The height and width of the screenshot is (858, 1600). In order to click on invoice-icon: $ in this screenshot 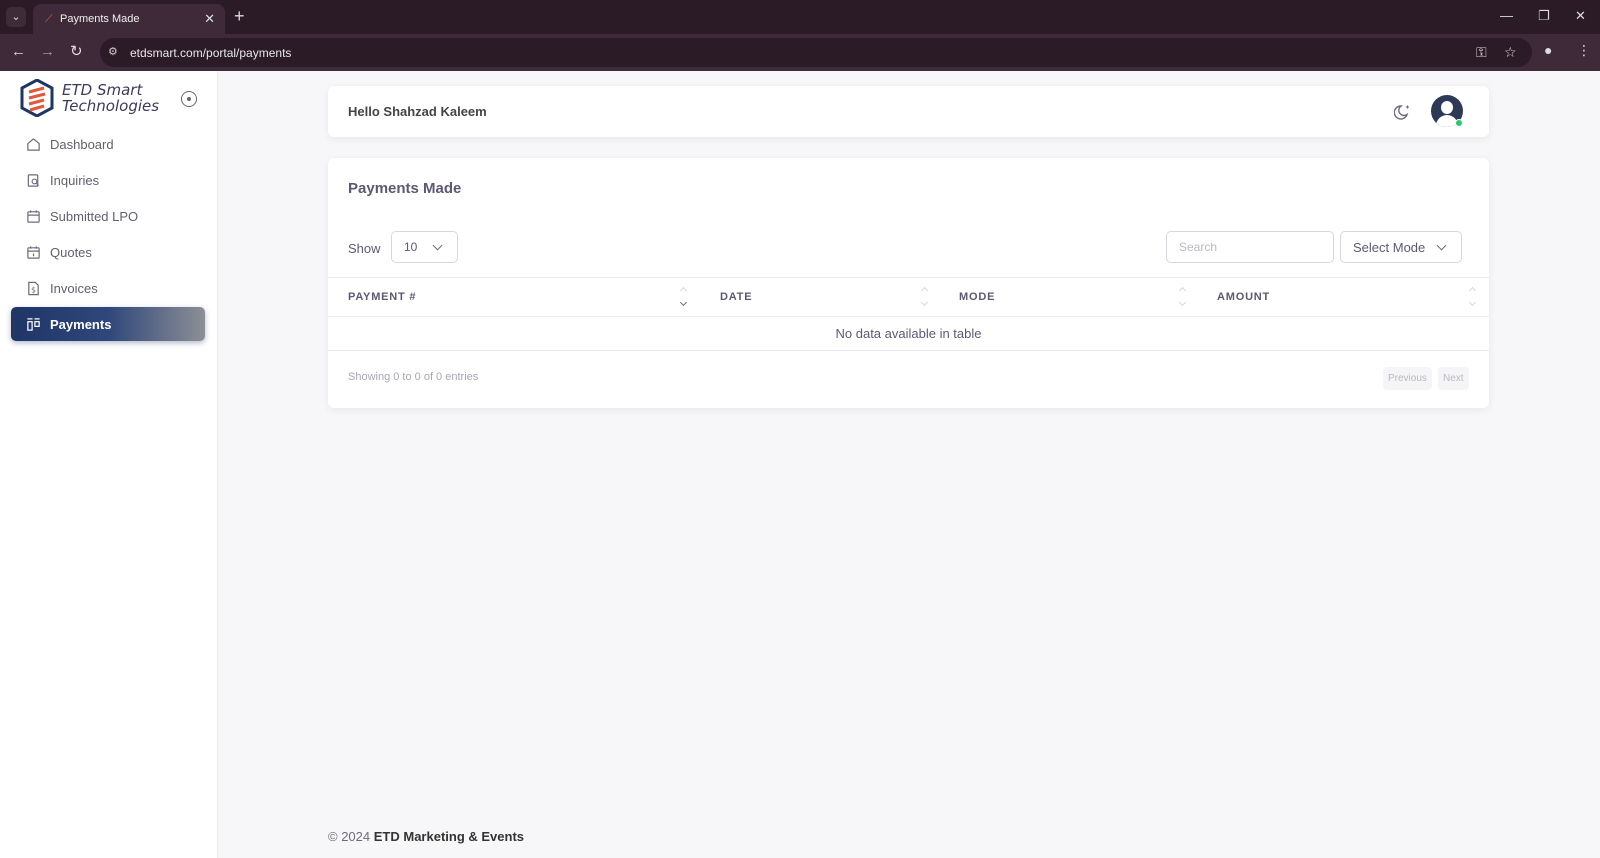, I will do `click(33, 288)`.